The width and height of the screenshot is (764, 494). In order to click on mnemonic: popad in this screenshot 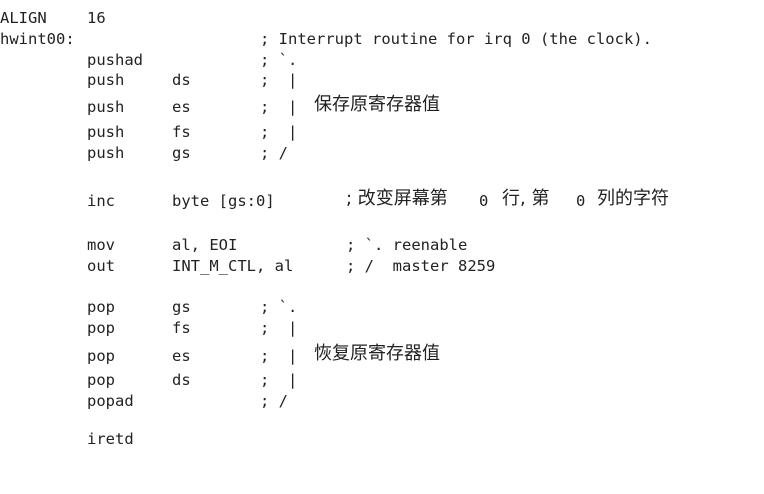, I will do `click(110, 401)`.